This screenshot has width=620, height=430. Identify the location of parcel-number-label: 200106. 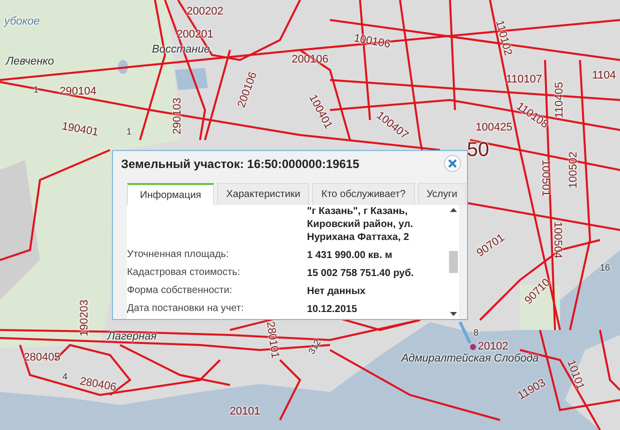
(248, 91).